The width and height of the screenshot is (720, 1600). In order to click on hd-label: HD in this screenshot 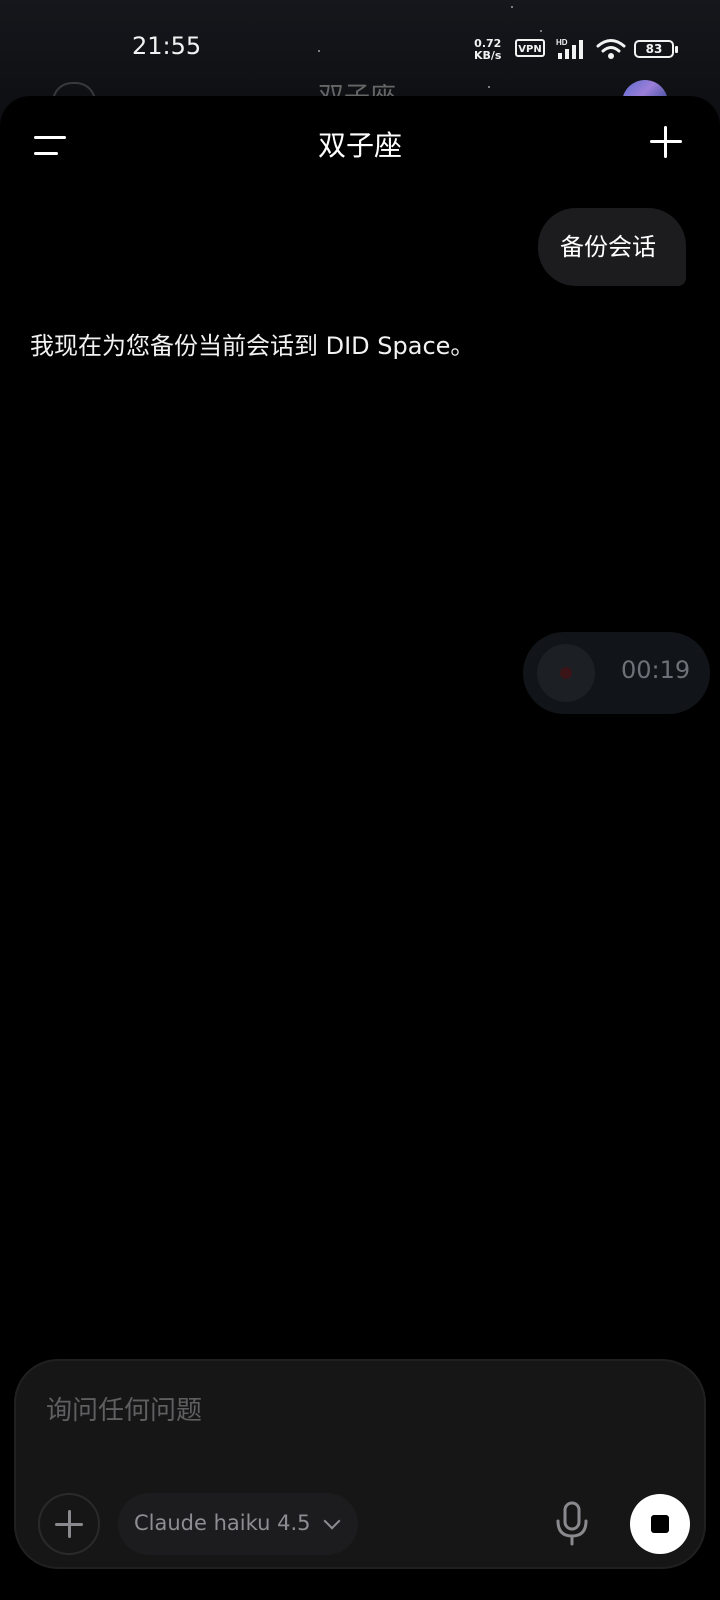, I will do `click(562, 42)`.